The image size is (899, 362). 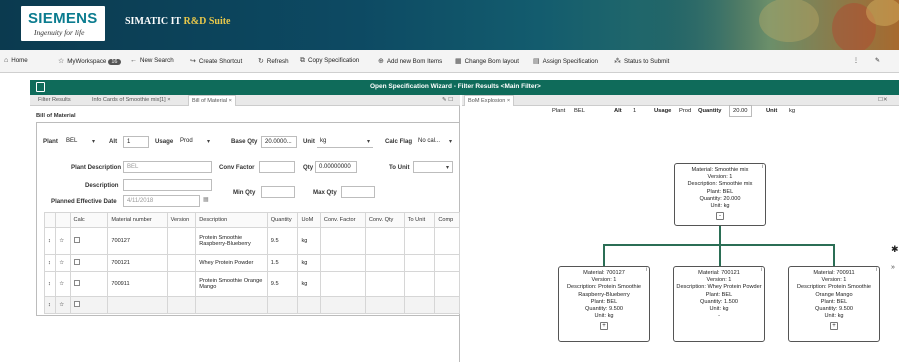 What do you see at coordinates (195, 142) in the screenshot?
I see `usage-select: Prod` at bounding box center [195, 142].